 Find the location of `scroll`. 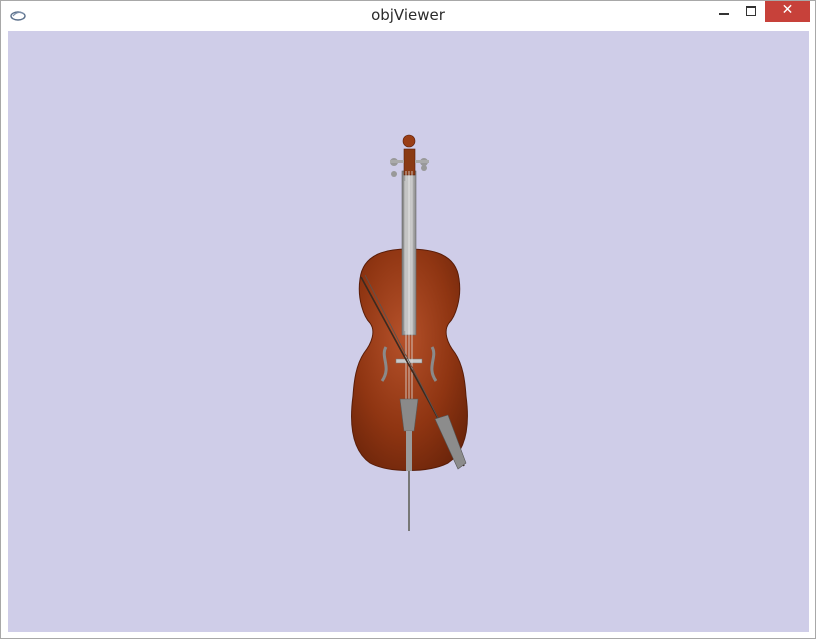

scroll is located at coordinates (409, 141).